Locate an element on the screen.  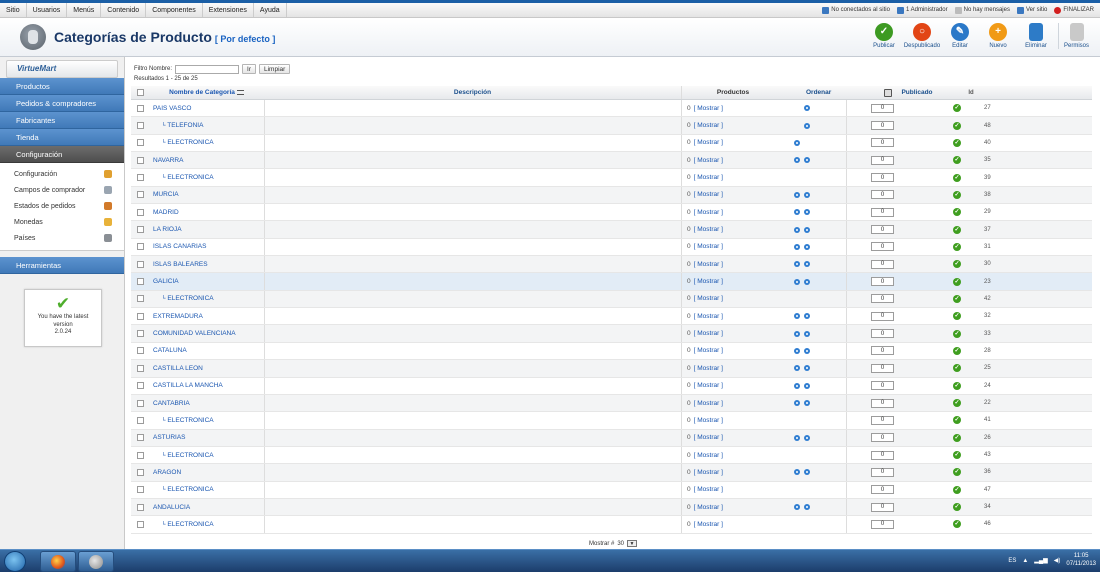
config-submenu-item: Campos de comprador is located at coordinates (62, 190).